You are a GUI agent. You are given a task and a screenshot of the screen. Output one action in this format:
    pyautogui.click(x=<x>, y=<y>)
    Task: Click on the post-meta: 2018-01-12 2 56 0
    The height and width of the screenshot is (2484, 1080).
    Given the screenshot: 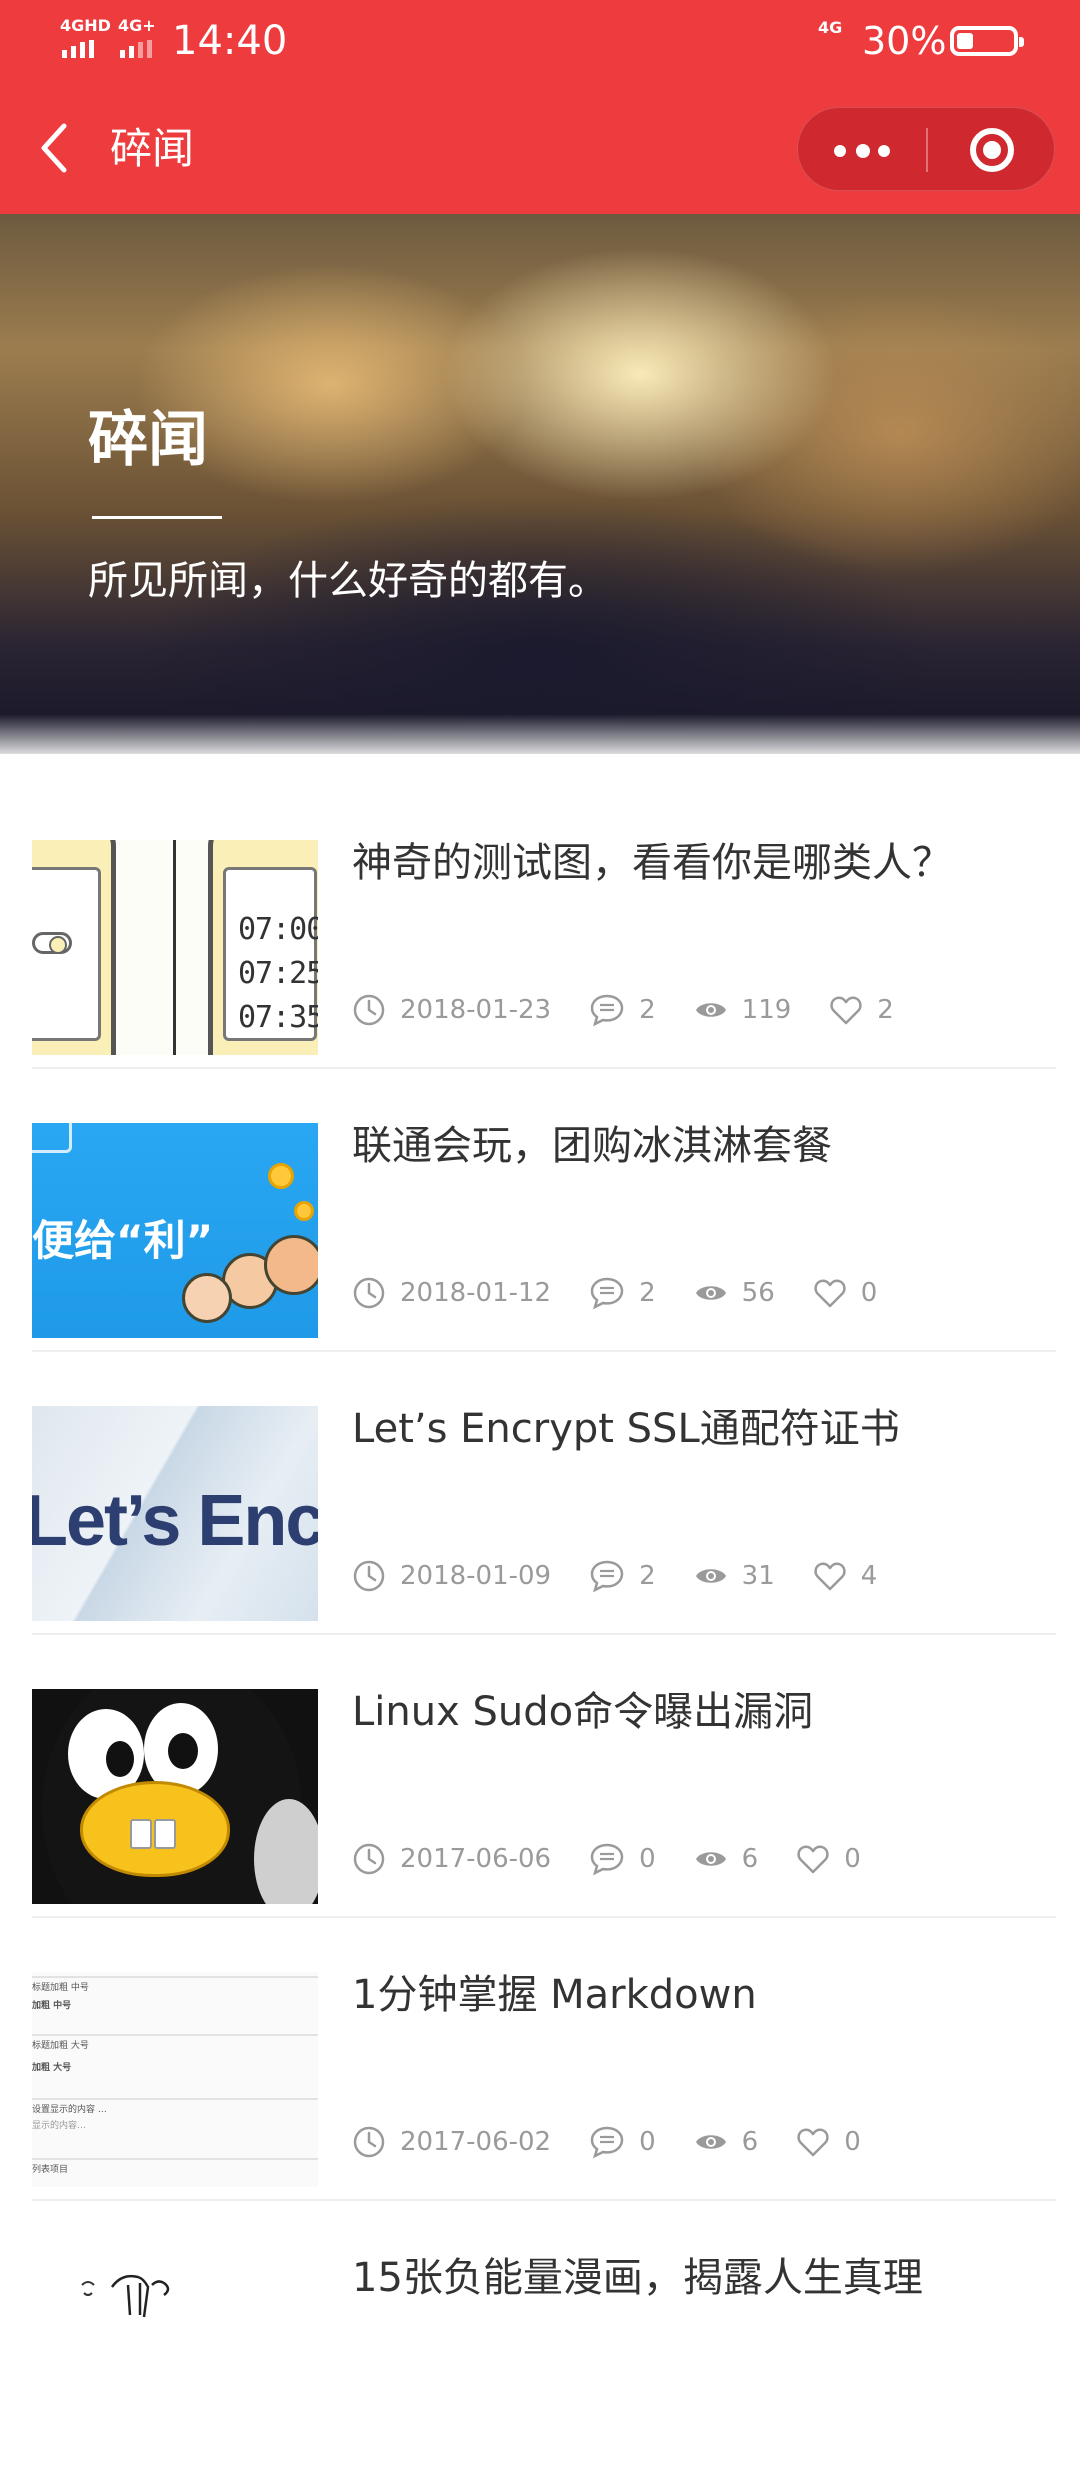 What is the action you would take?
    pyautogui.click(x=633, y=1293)
    